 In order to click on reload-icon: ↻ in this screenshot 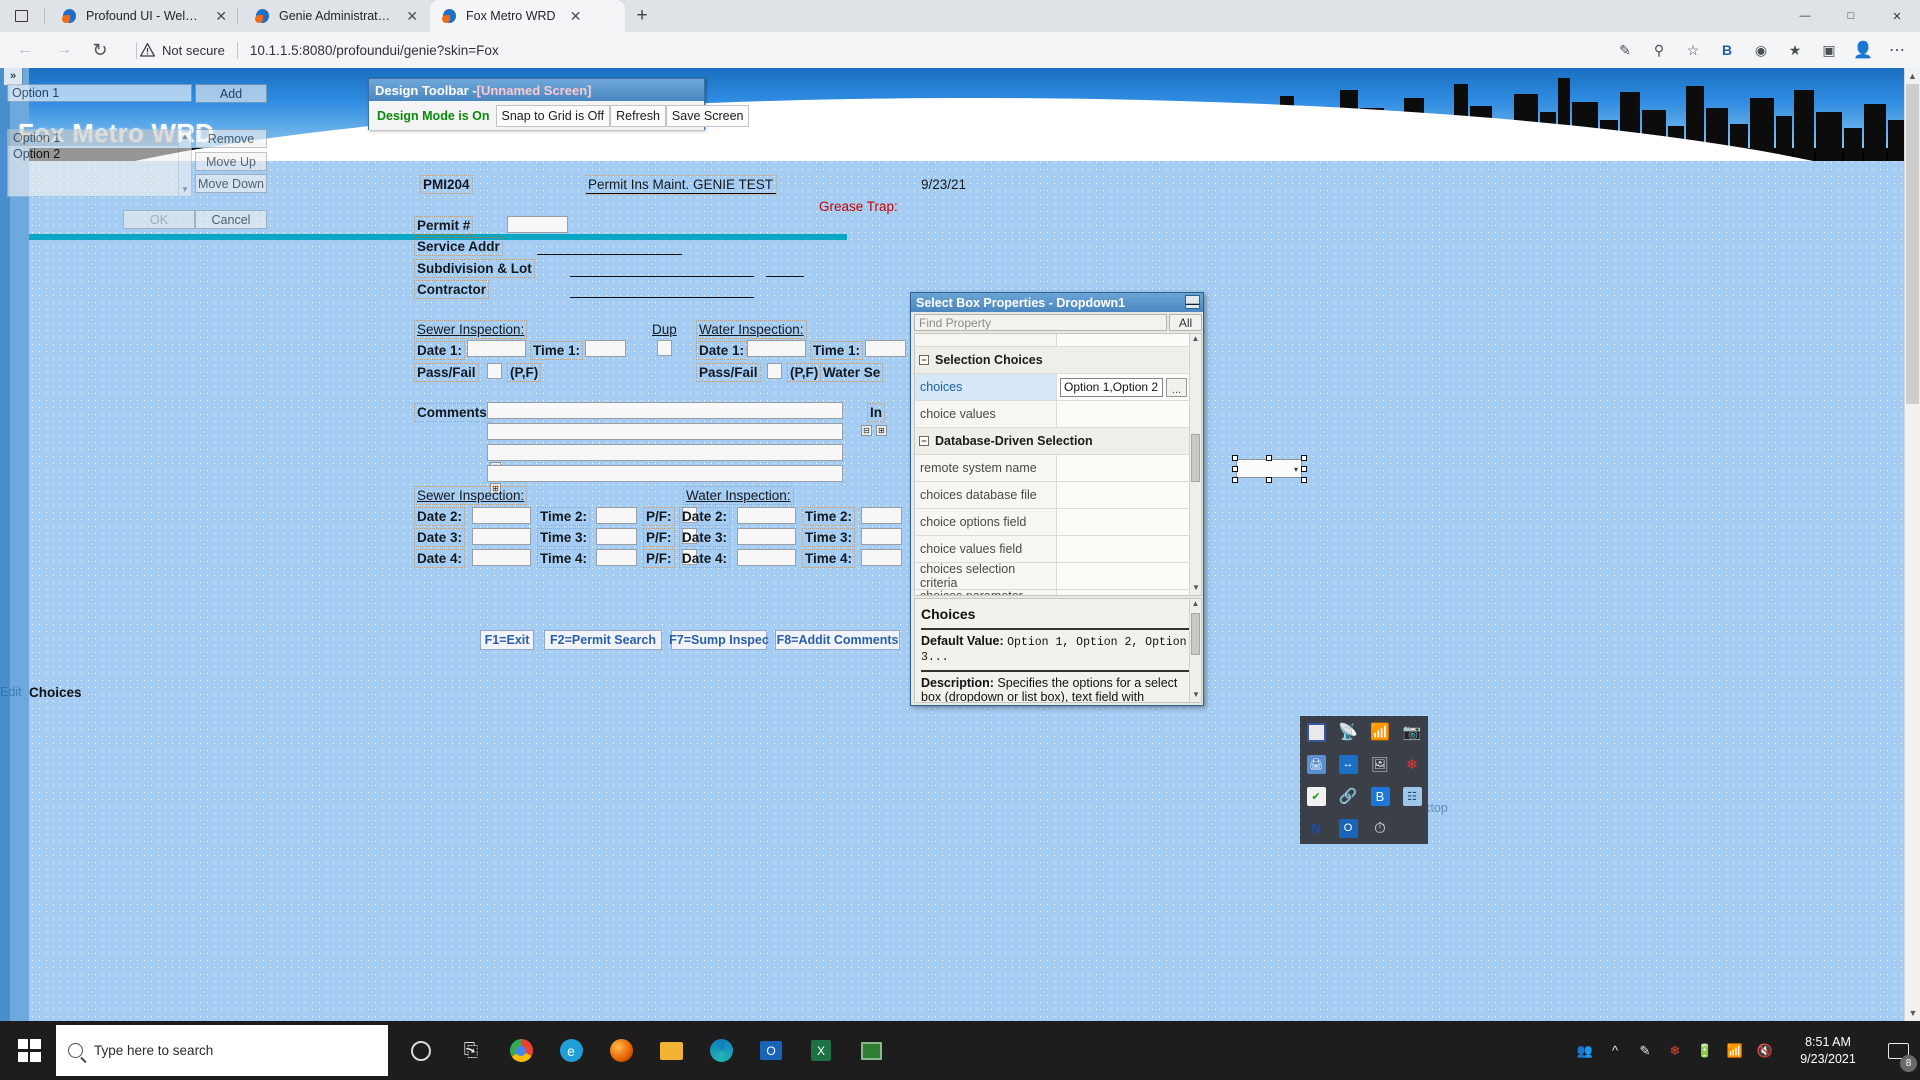, I will do `click(100, 50)`.